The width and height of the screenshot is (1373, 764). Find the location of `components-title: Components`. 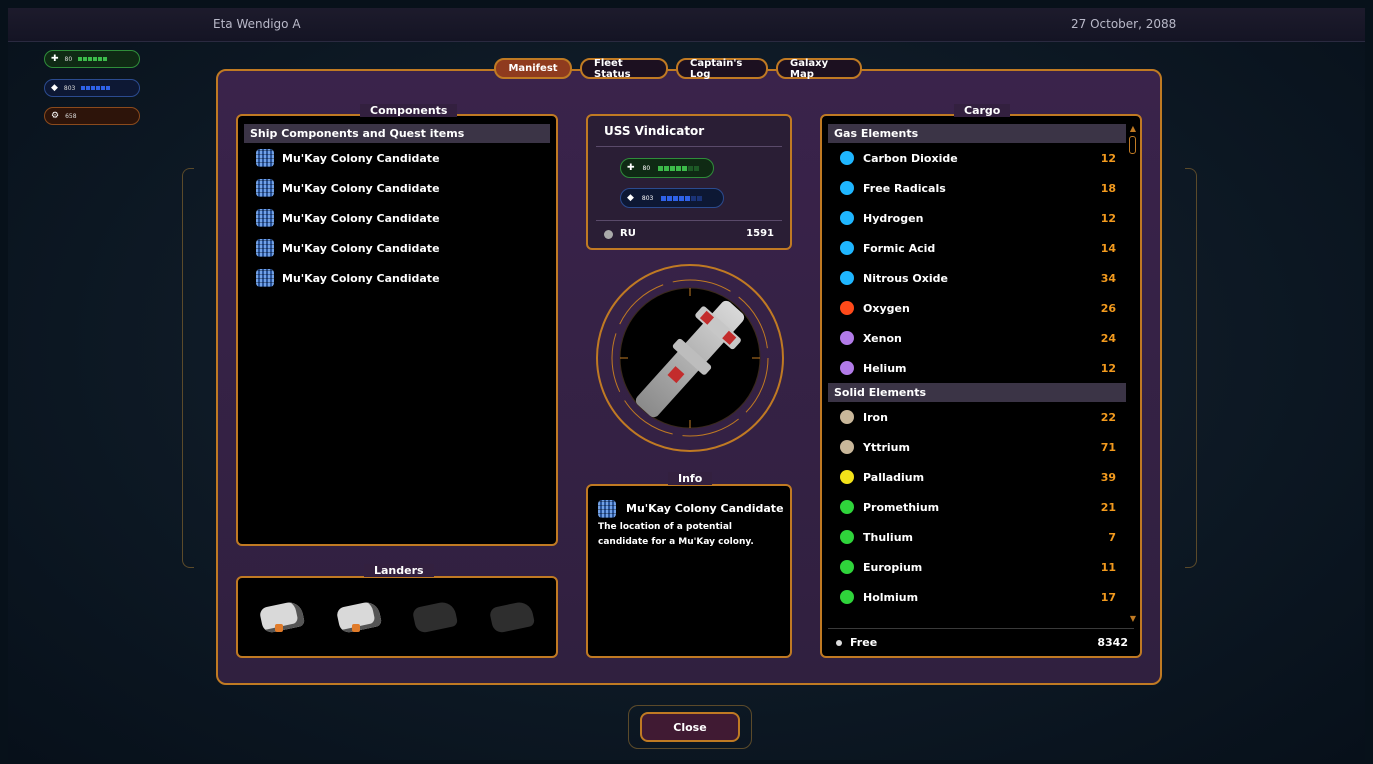

components-title: Components is located at coordinates (409, 110).